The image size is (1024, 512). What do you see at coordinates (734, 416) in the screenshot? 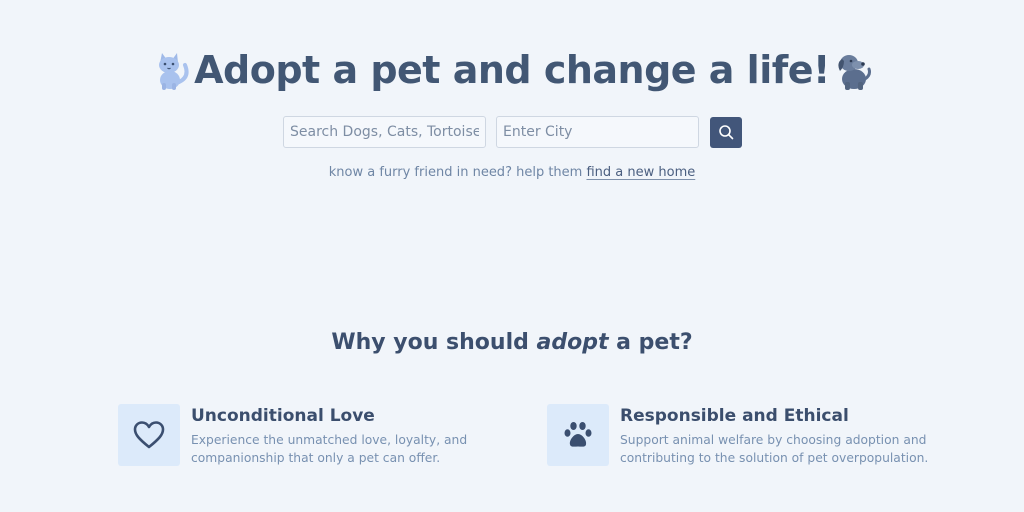
I see `feature-title: Responsible and Ethical` at bounding box center [734, 416].